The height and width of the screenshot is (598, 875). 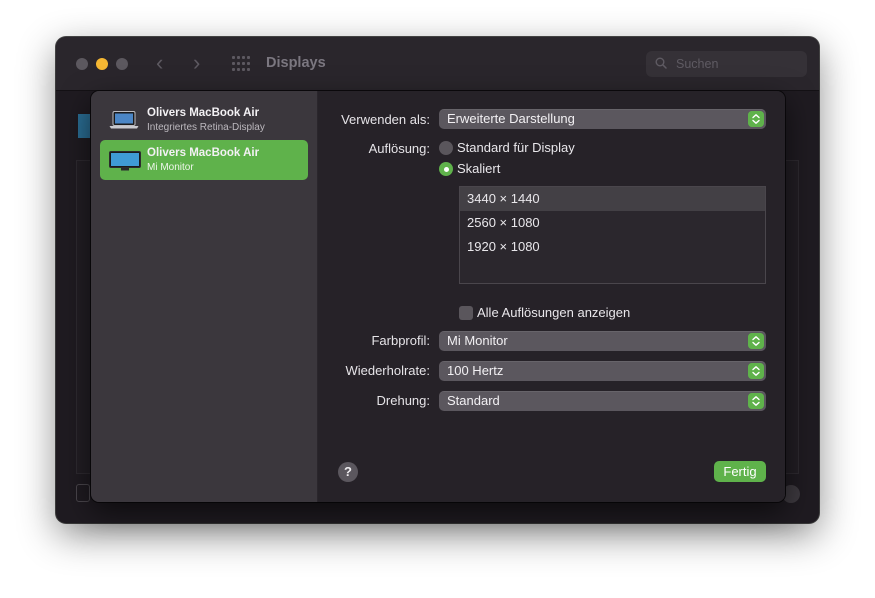 I want to click on radio-default-for-display, so click(x=446, y=148).